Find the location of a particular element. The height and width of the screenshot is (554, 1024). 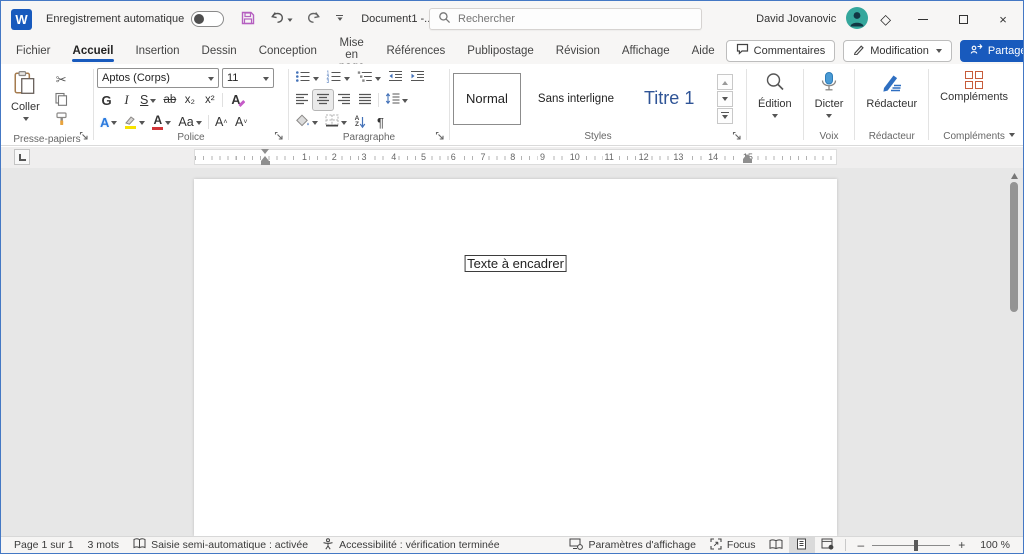

bold-button: G is located at coordinates (106, 100).